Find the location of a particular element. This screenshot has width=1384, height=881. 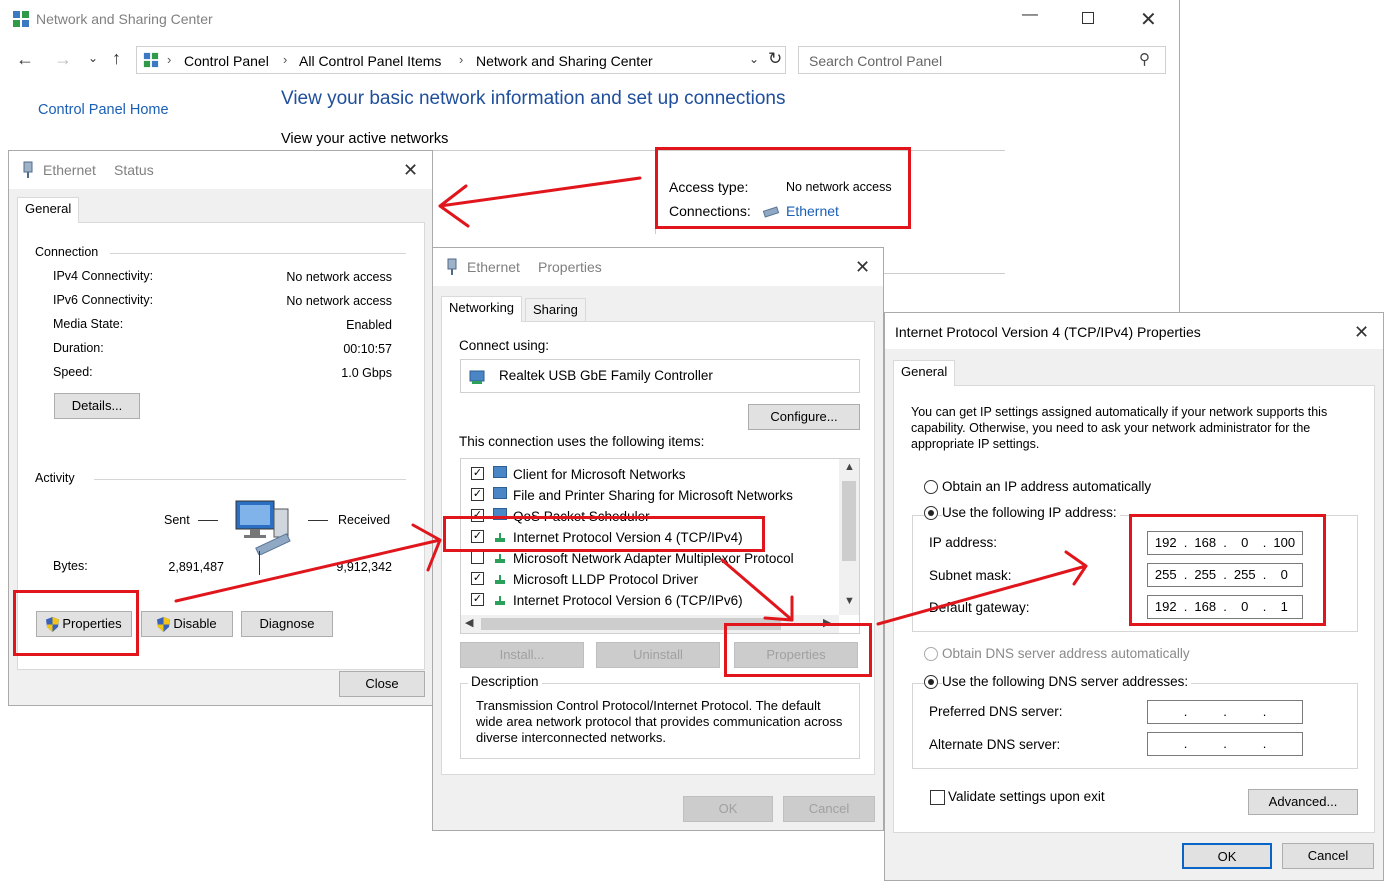

close-window-button: ✕ is located at coordinates (1148, 19).